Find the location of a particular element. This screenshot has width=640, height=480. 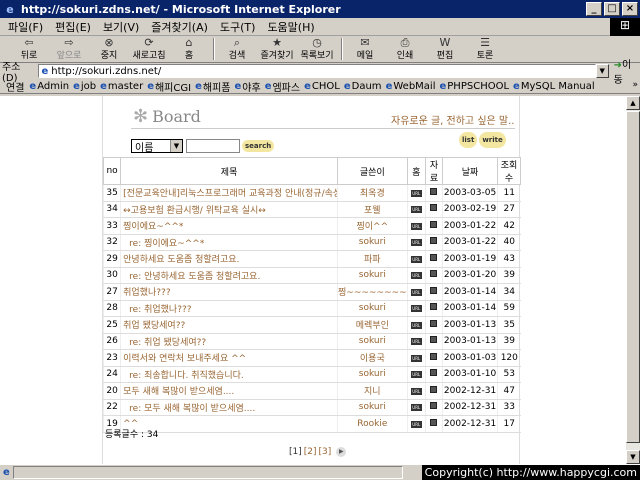

refresh-button: ⟳ 새로고침 is located at coordinates (149, 49).